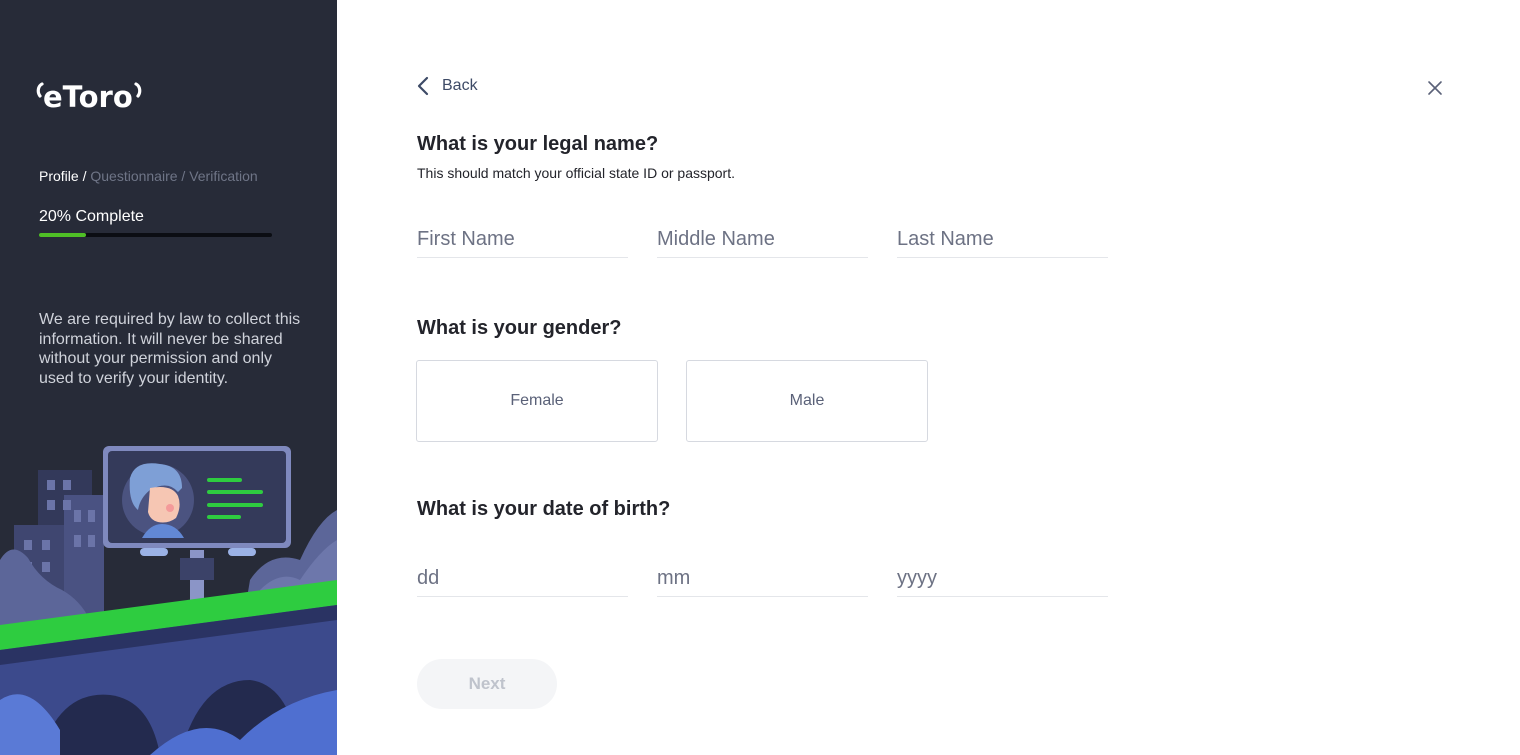 The width and height of the screenshot is (1520, 755). What do you see at coordinates (537, 401) in the screenshot?
I see `gender-female-button: Female` at bounding box center [537, 401].